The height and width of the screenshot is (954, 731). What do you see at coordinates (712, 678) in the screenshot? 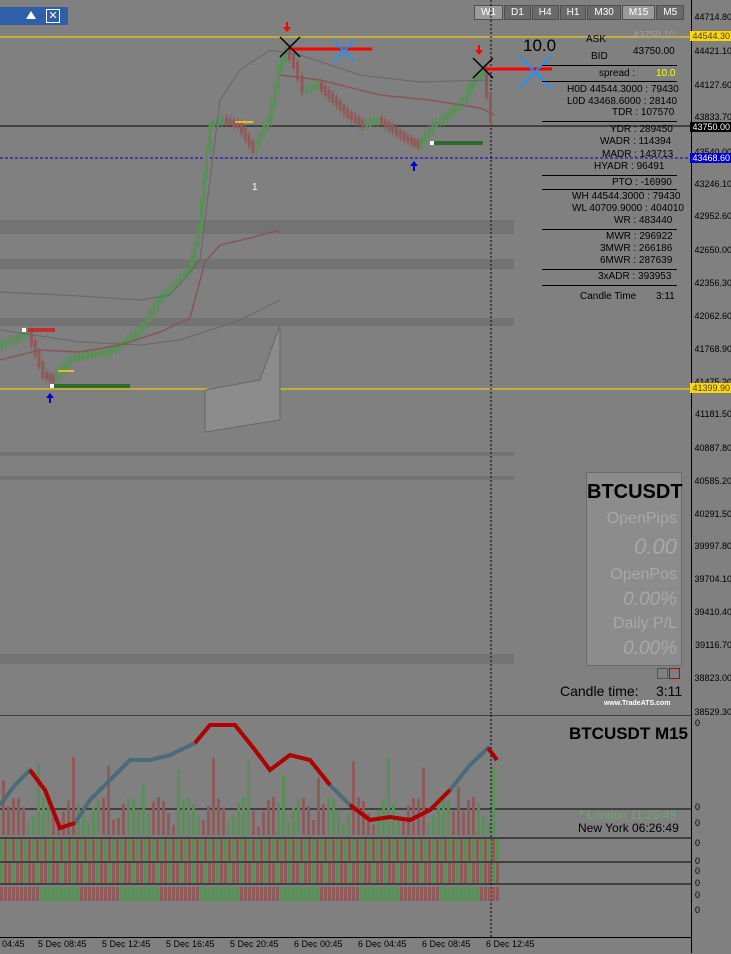
I see `price-axis-label: 38823.00` at bounding box center [712, 678].